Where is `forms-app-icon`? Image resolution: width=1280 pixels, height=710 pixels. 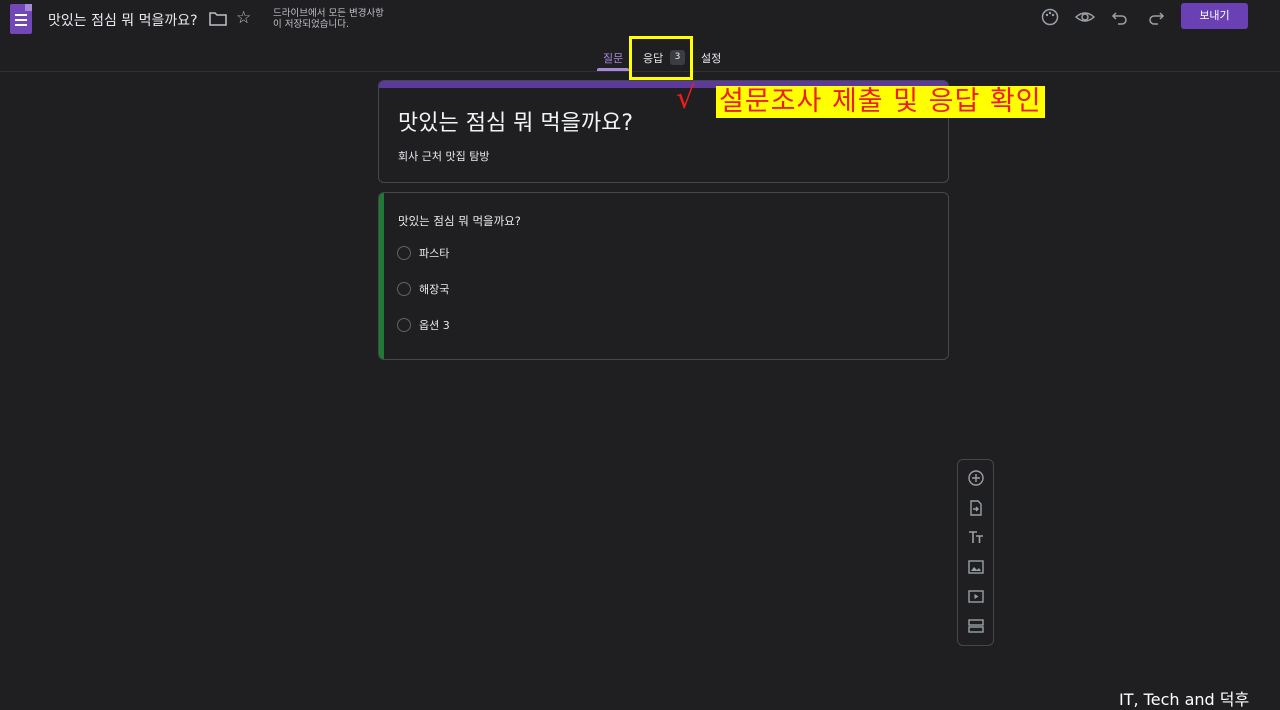 forms-app-icon is located at coordinates (21, 19).